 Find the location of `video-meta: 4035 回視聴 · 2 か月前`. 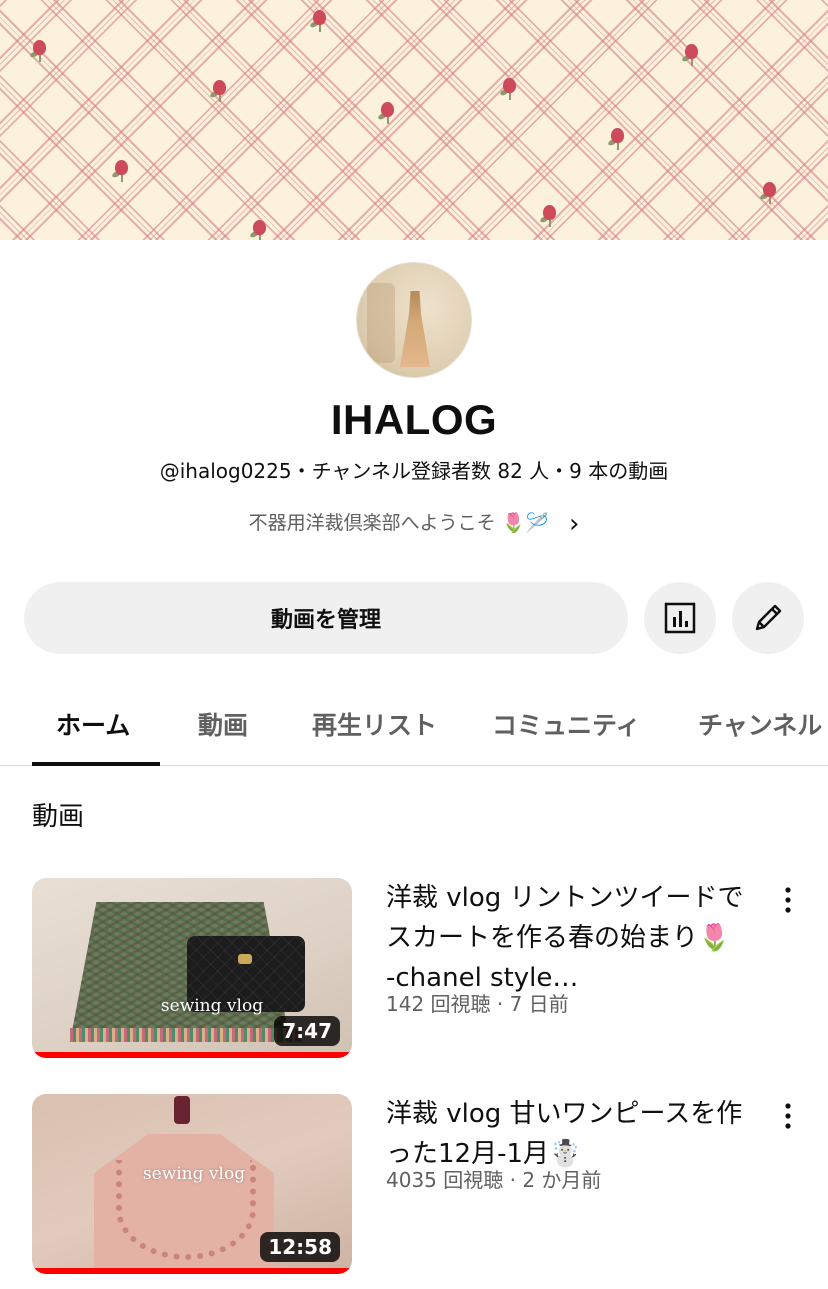

video-meta: 4035 回視聴 · 2 か月前 is located at coordinates (494, 1180).